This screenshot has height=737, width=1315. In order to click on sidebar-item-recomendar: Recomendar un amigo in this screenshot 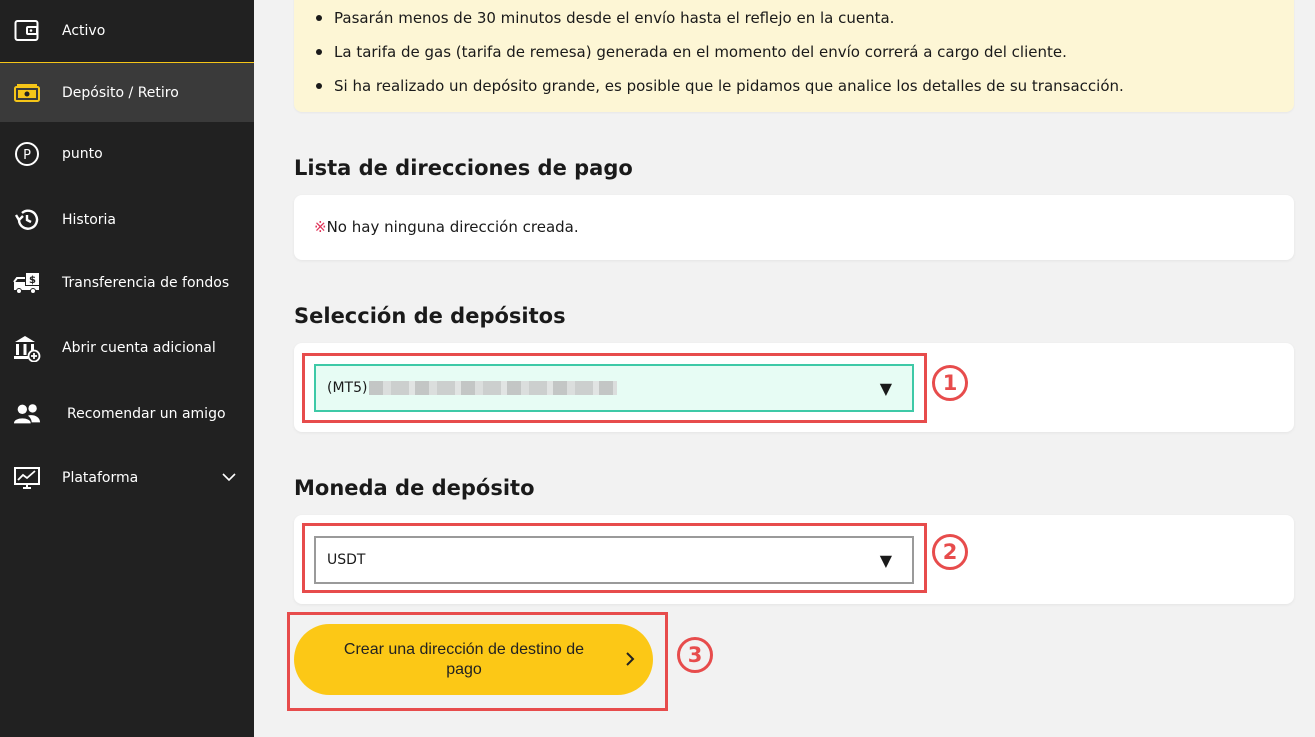, I will do `click(127, 414)`.